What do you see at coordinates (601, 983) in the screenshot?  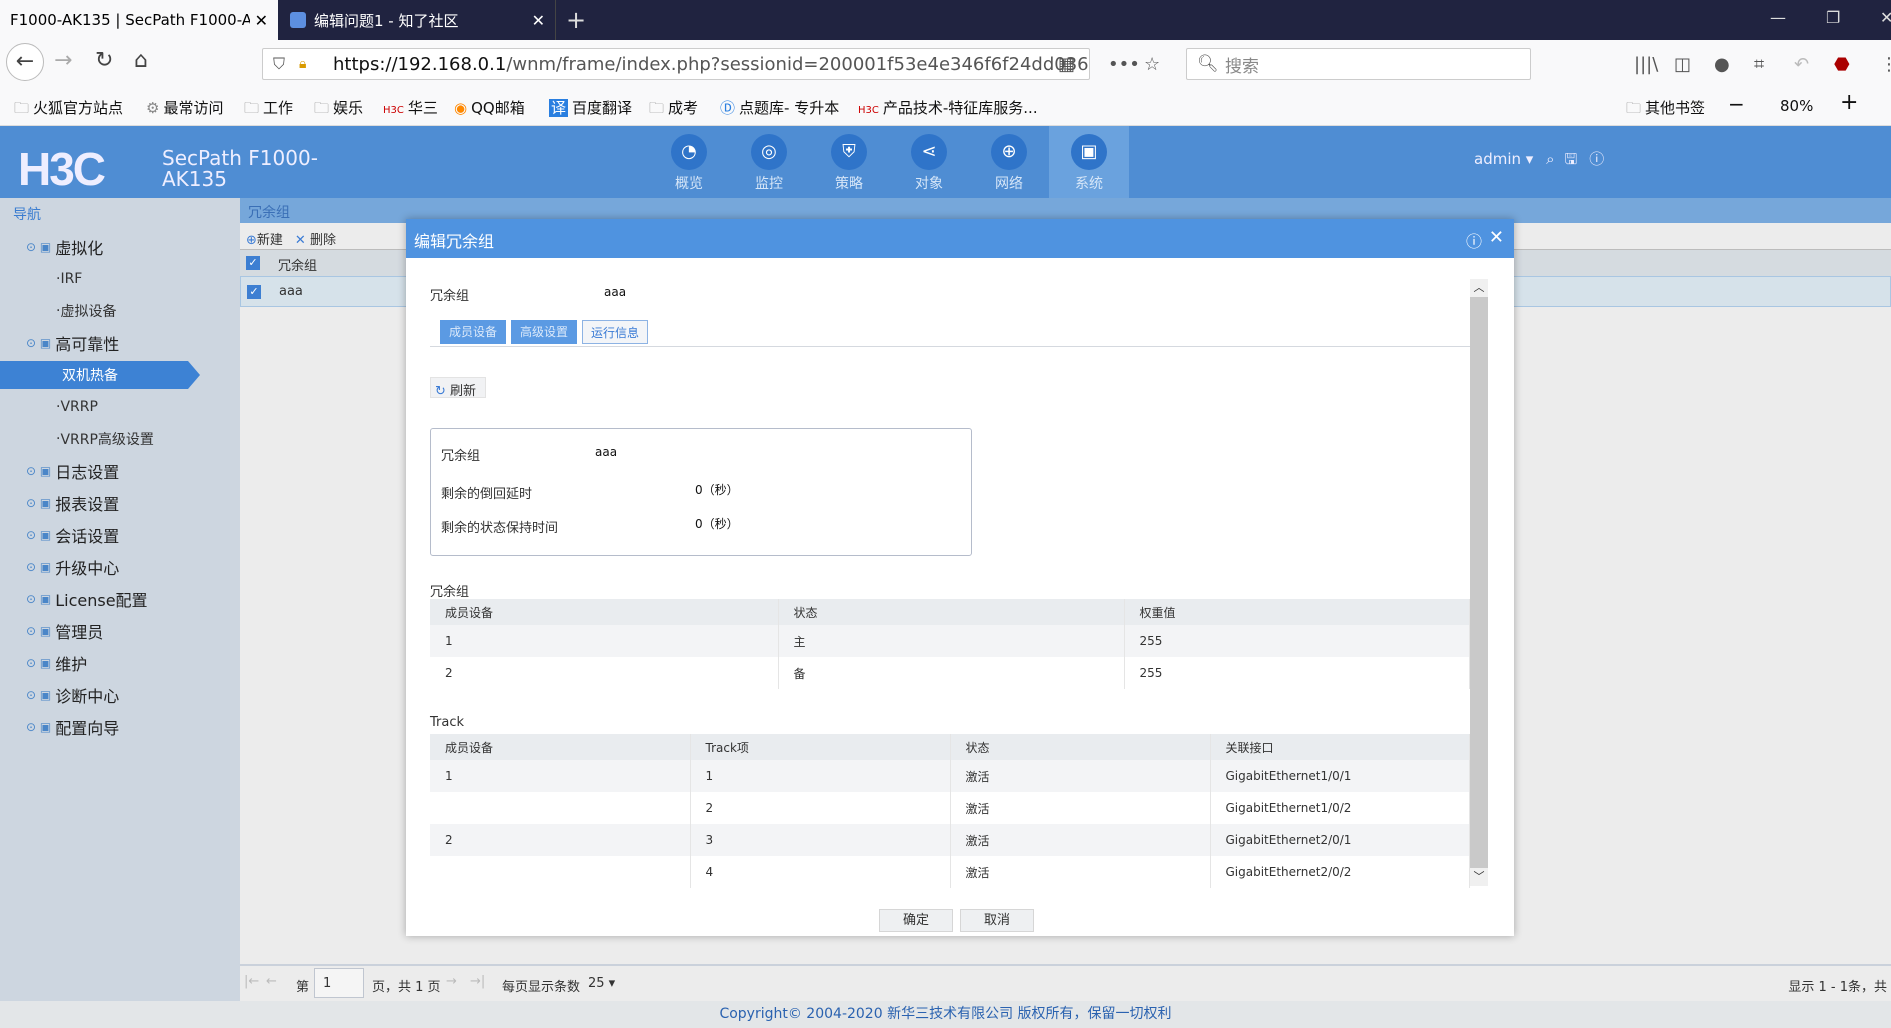 I see `per-page-select: 25 ▾` at bounding box center [601, 983].